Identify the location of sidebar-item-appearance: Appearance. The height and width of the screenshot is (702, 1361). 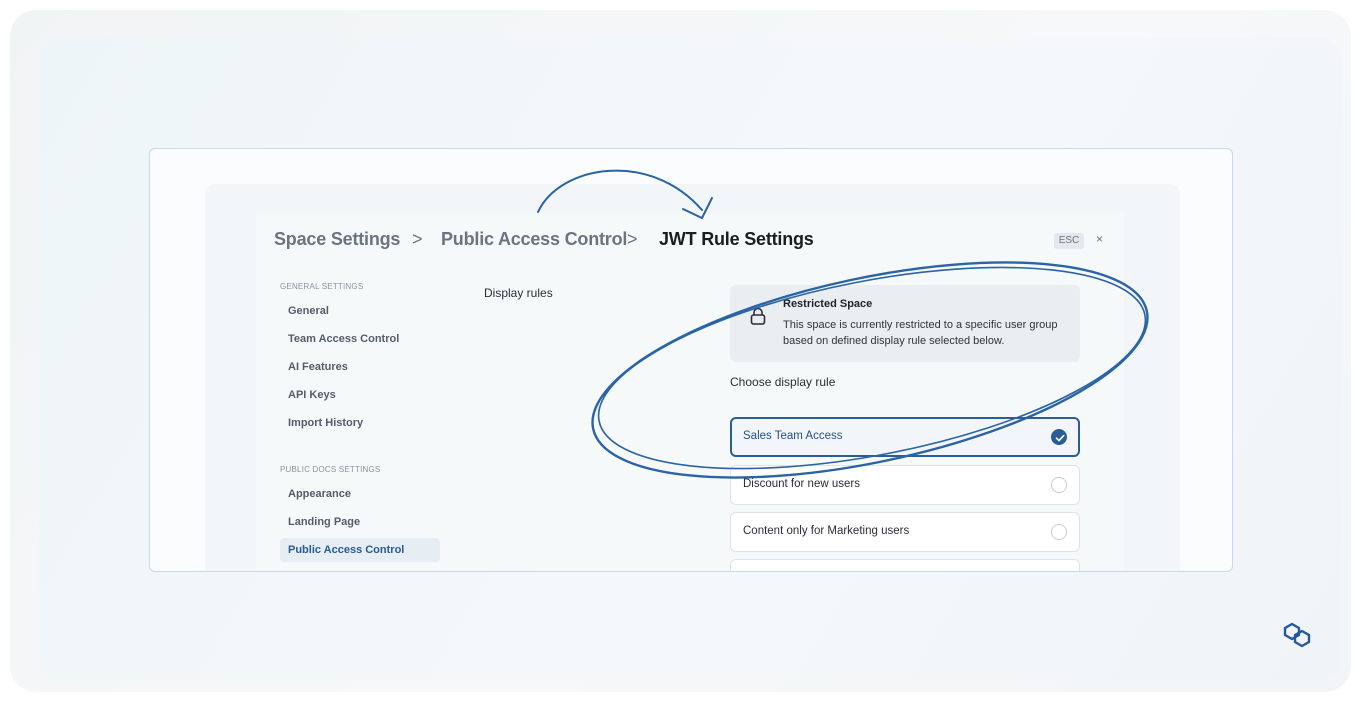
(355, 494).